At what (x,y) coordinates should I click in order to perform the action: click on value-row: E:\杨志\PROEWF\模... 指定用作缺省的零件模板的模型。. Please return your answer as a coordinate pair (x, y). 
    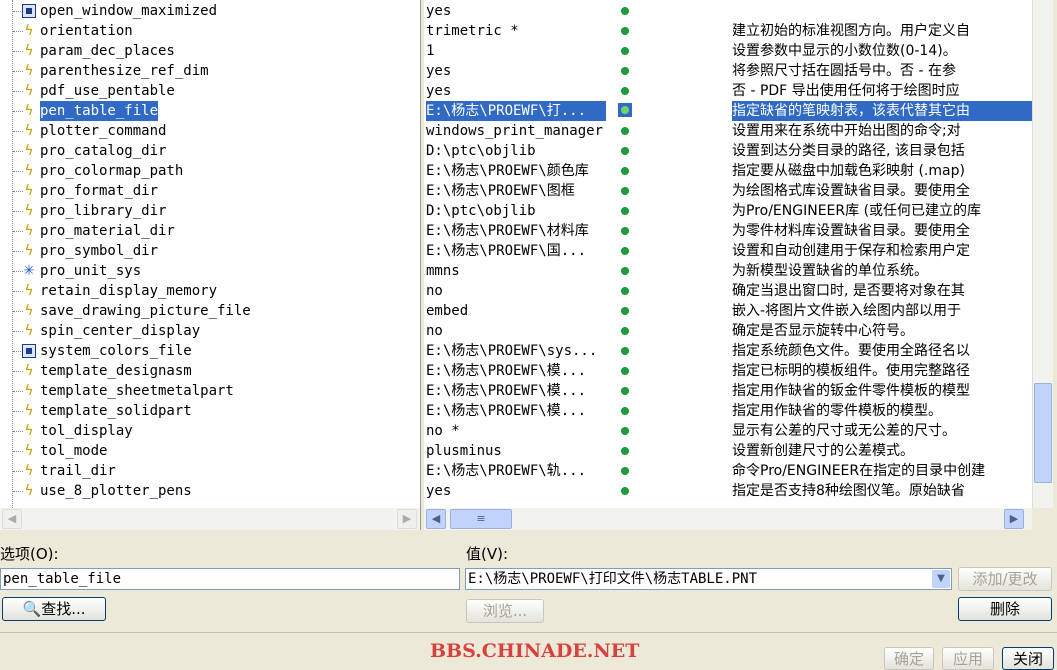
    Looking at the image, I should click on (728, 411).